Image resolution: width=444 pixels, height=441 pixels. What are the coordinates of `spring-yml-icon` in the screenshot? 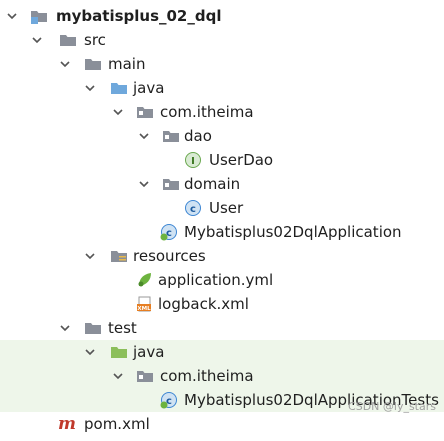 It's located at (144, 280).